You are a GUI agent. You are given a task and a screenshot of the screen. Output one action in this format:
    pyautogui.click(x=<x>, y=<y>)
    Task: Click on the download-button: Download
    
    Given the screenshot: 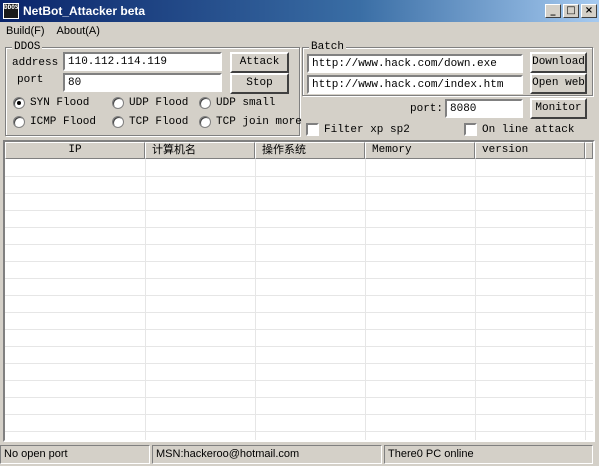 What is the action you would take?
    pyautogui.click(x=558, y=62)
    